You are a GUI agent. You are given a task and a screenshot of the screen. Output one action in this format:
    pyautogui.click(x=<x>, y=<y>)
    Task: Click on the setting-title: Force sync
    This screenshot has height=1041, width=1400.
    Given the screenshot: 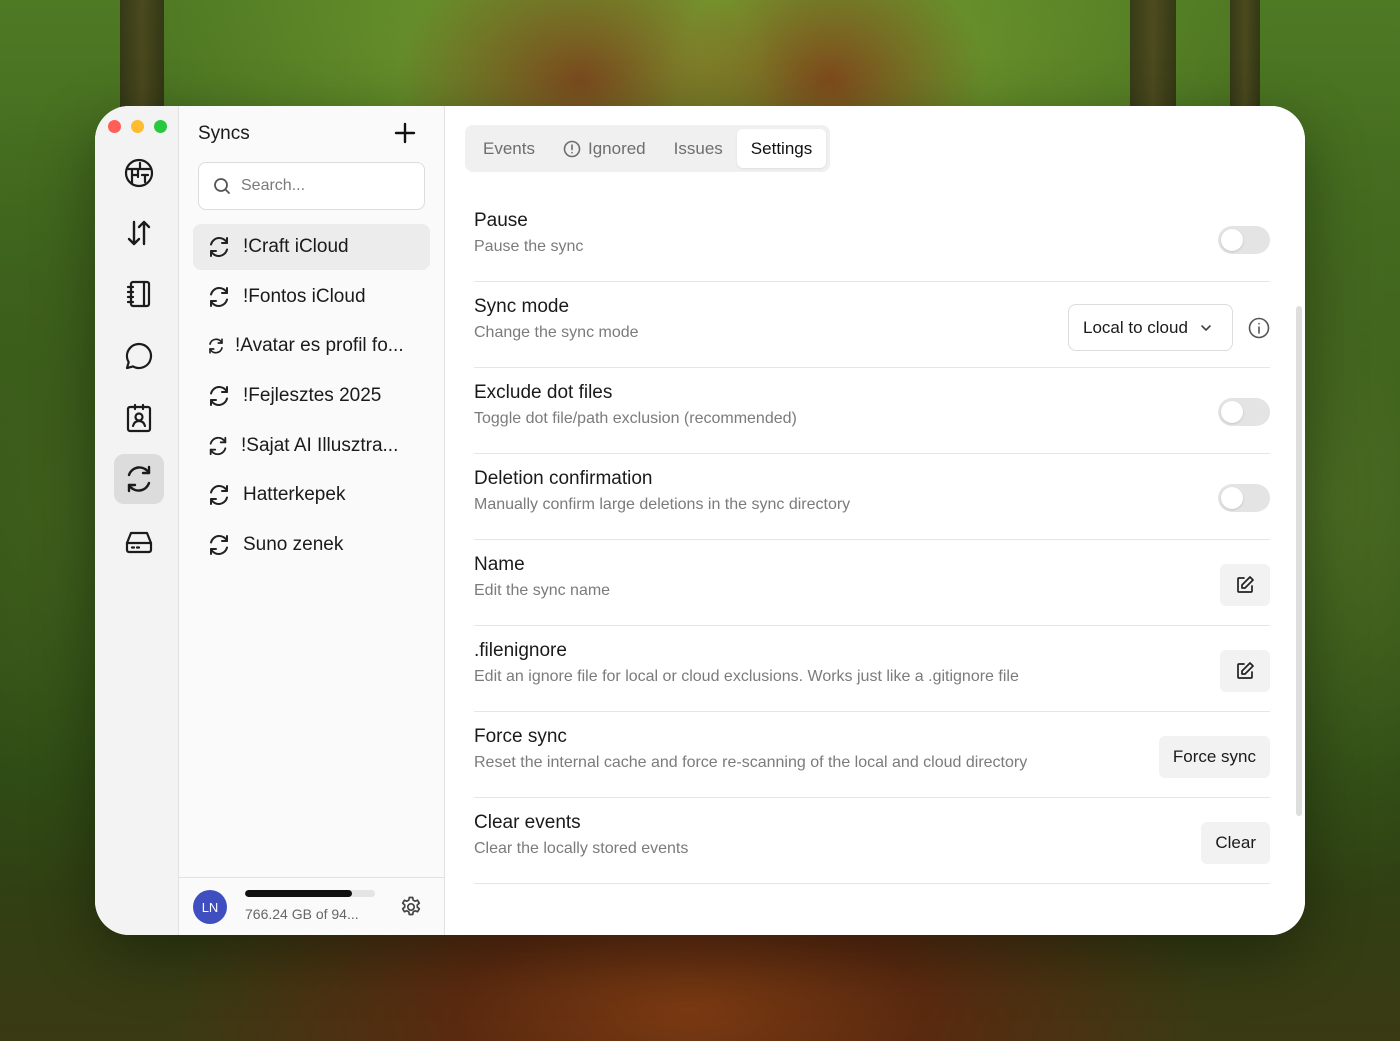 What is the action you would take?
    pyautogui.click(x=520, y=736)
    